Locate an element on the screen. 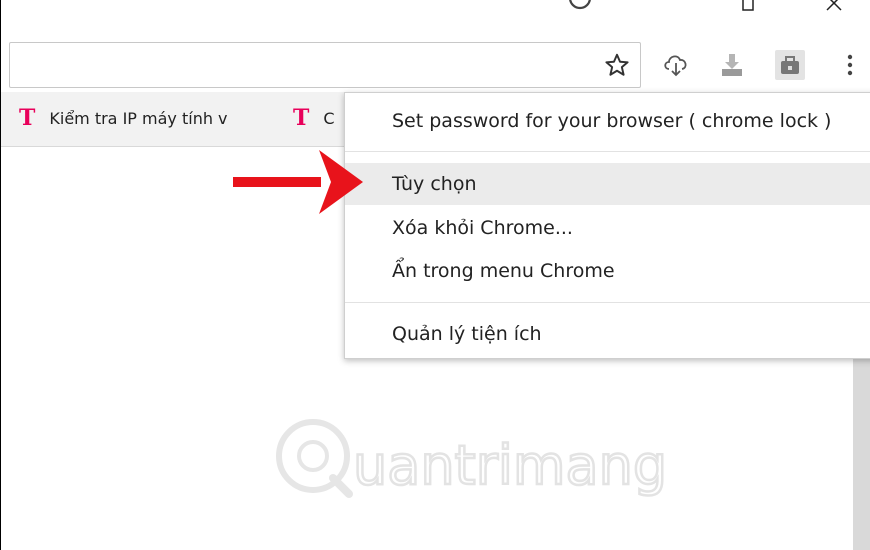  download-icon is located at coordinates (732, 65).